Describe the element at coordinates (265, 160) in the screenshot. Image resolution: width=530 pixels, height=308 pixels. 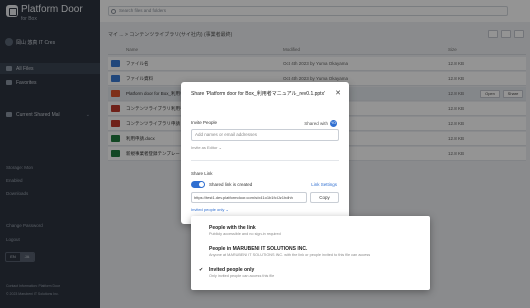
I see `divider` at that location.